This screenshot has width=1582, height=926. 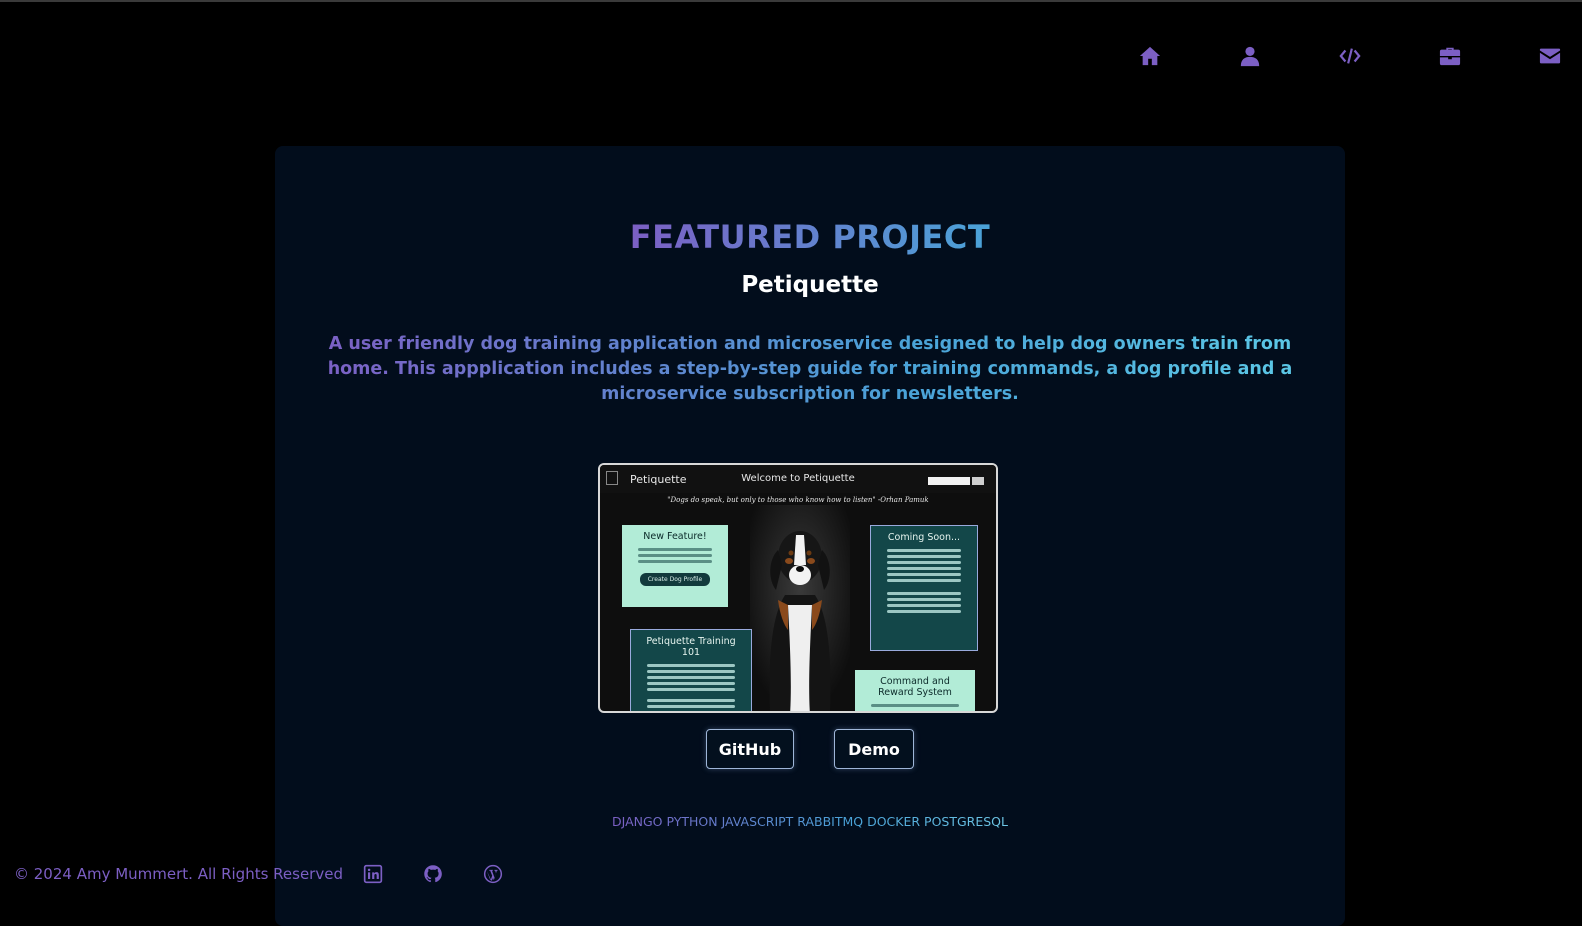 I want to click on command-title: Command and Reward System, so click(x=915, y=687).